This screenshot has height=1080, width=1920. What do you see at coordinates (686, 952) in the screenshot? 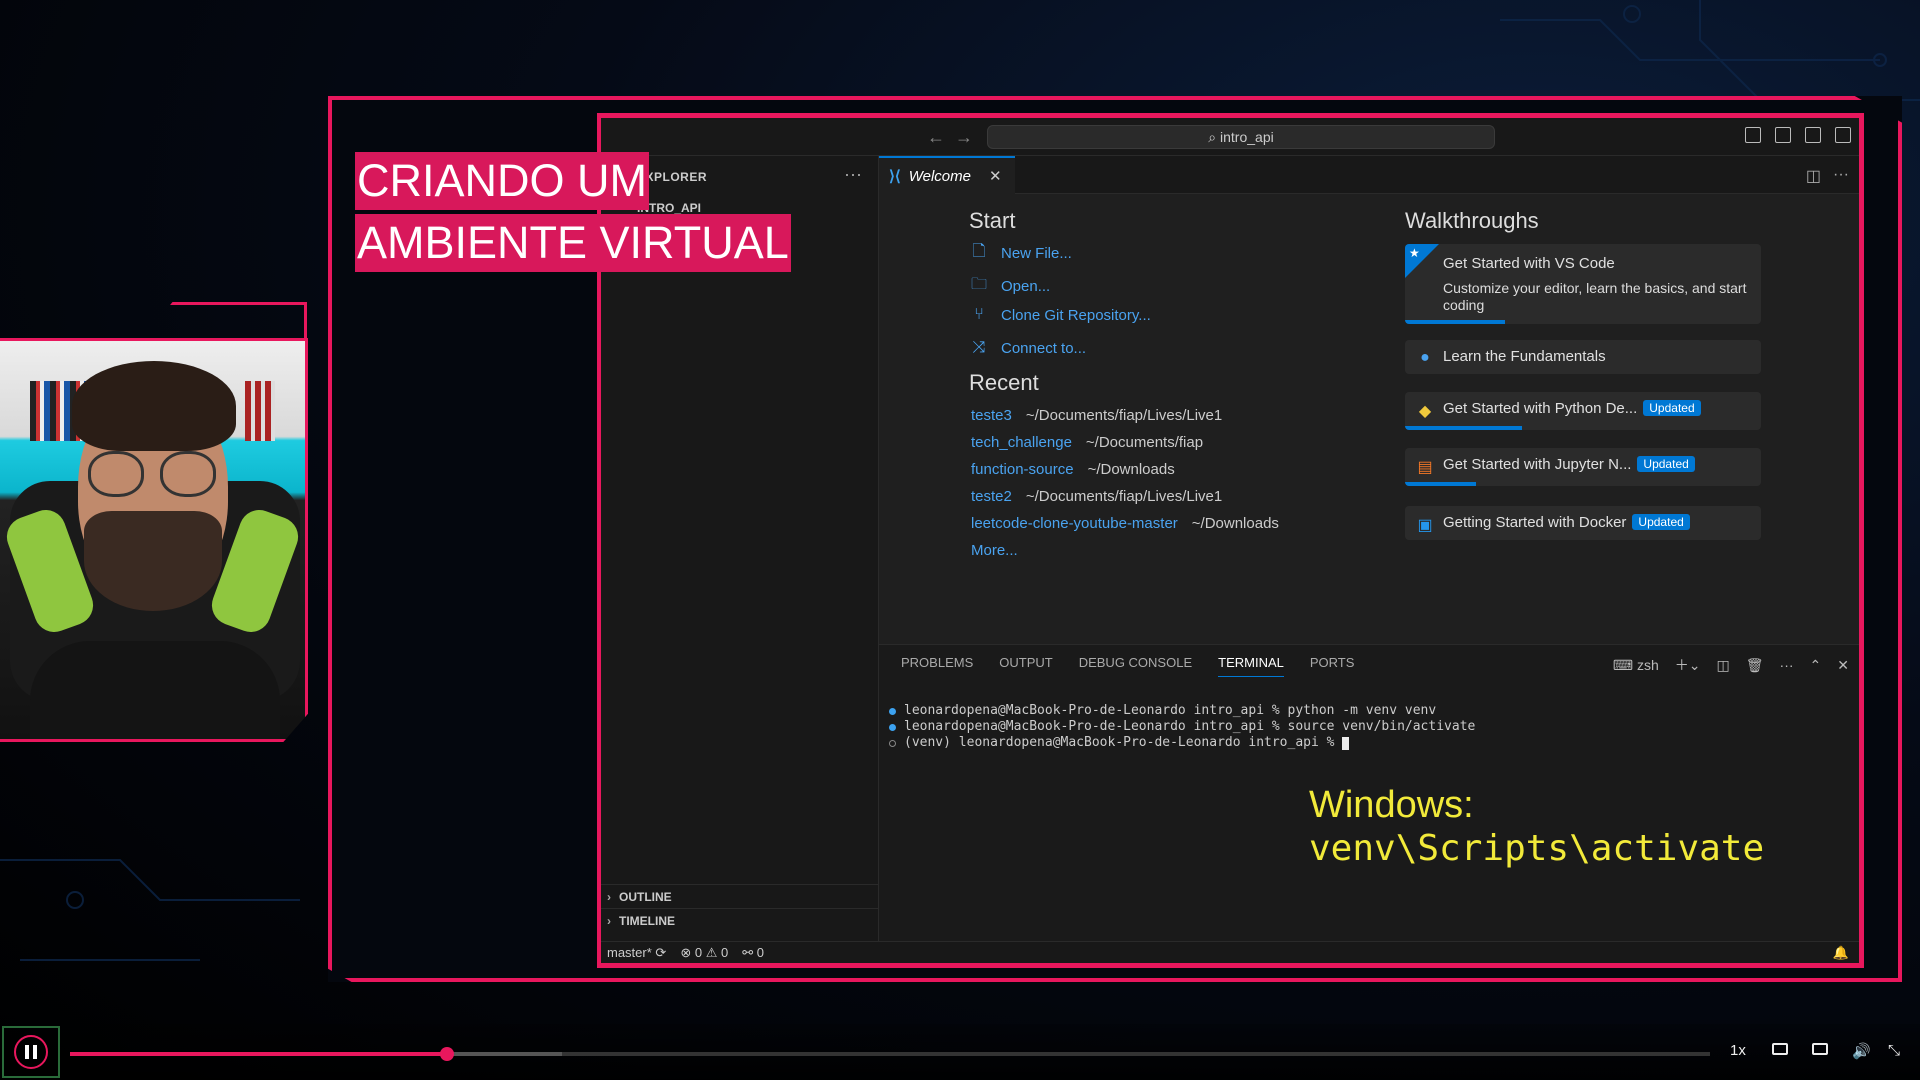
I see `error-icon: ⊗` at bounding box center [686, 952].